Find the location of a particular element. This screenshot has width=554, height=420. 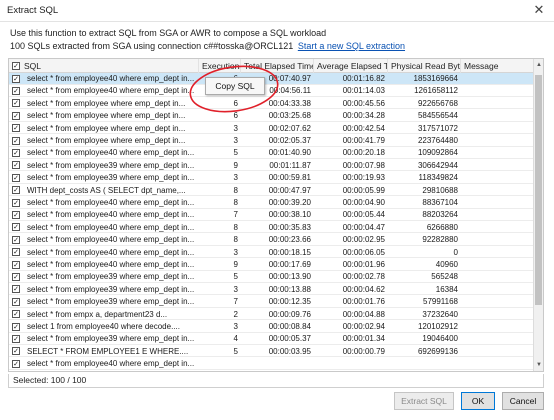

column-header-message: Message is located at coordinates (498, 66).